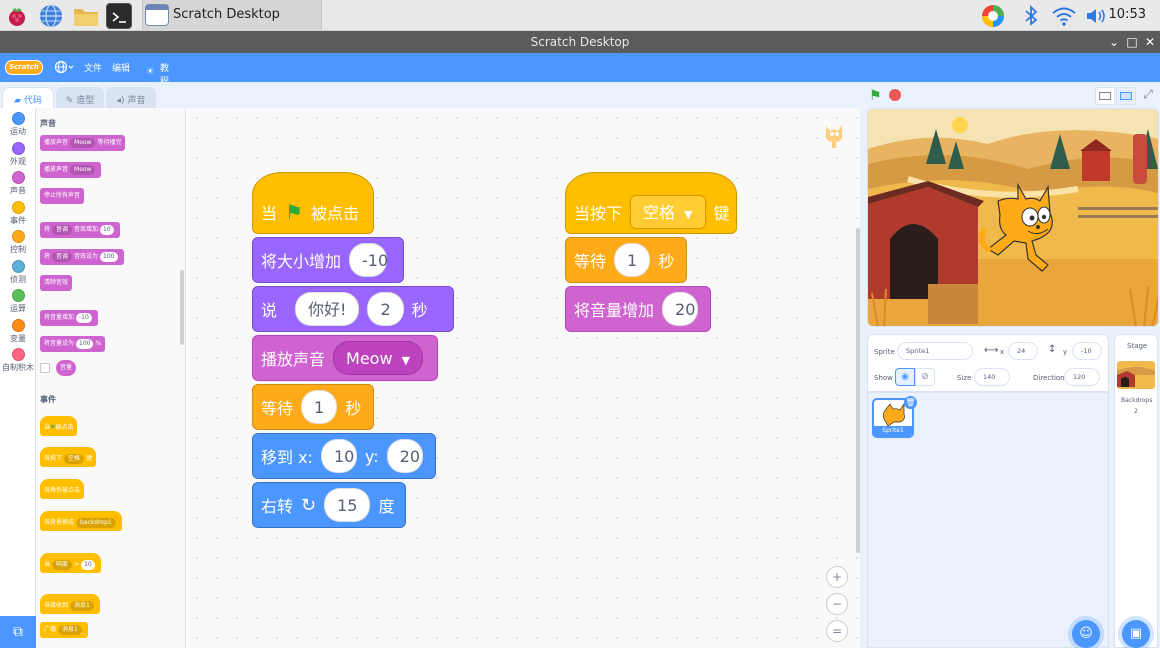  What do you see at coordinates (1082, 377) in the screenshot?
I see `direction-input: 120` at bounding box center [1082, 377].